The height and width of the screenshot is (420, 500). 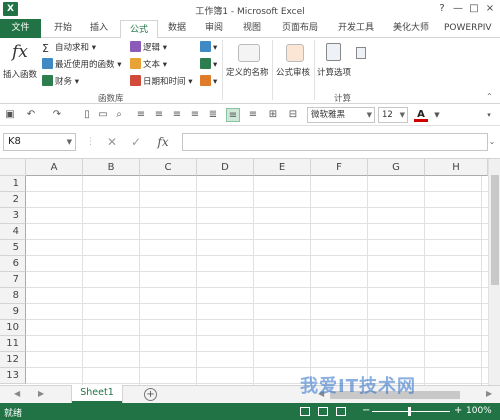 What do you see at coordinates (490, 9) in the screenshot?
I see `close-button: ×` at bounding box center [490, 9].